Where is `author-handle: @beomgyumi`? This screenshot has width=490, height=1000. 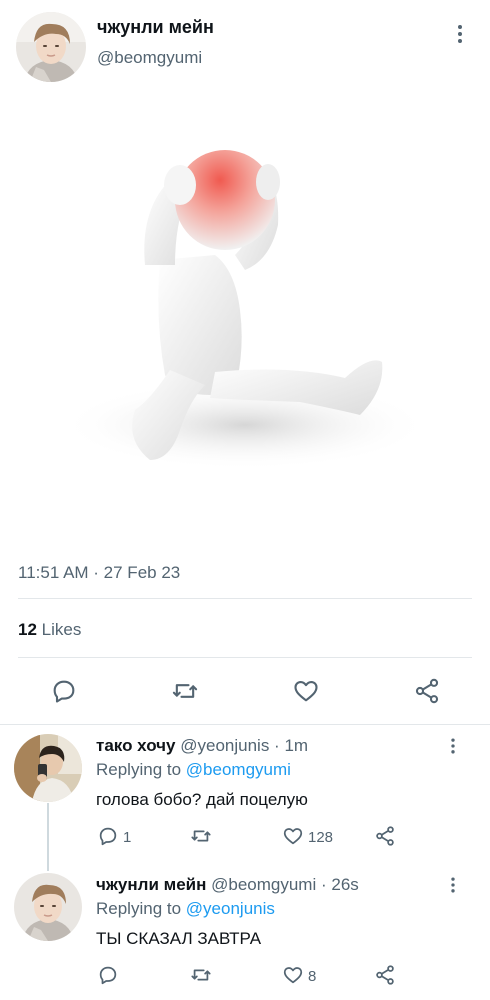
author-handle: @beomgyumi is located at coordinates (149, 58).